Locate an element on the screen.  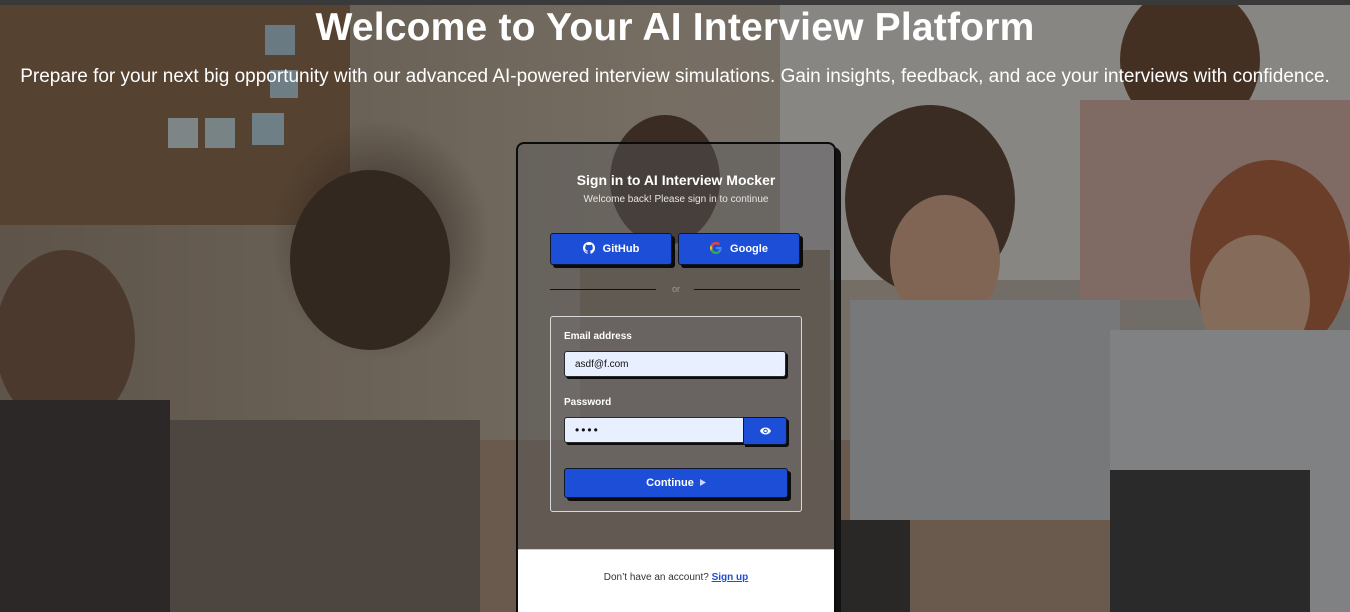
signin-subtitle: Welcome back! Please sign in to continue is located at coordinates (676, 199).